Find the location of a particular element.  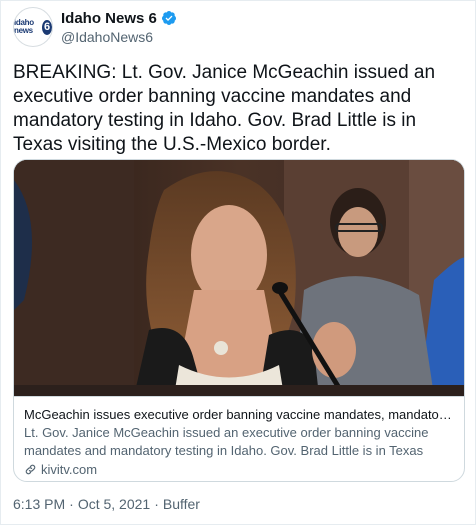

avatar: idaho news 6 is located at coordinates (33, 27).